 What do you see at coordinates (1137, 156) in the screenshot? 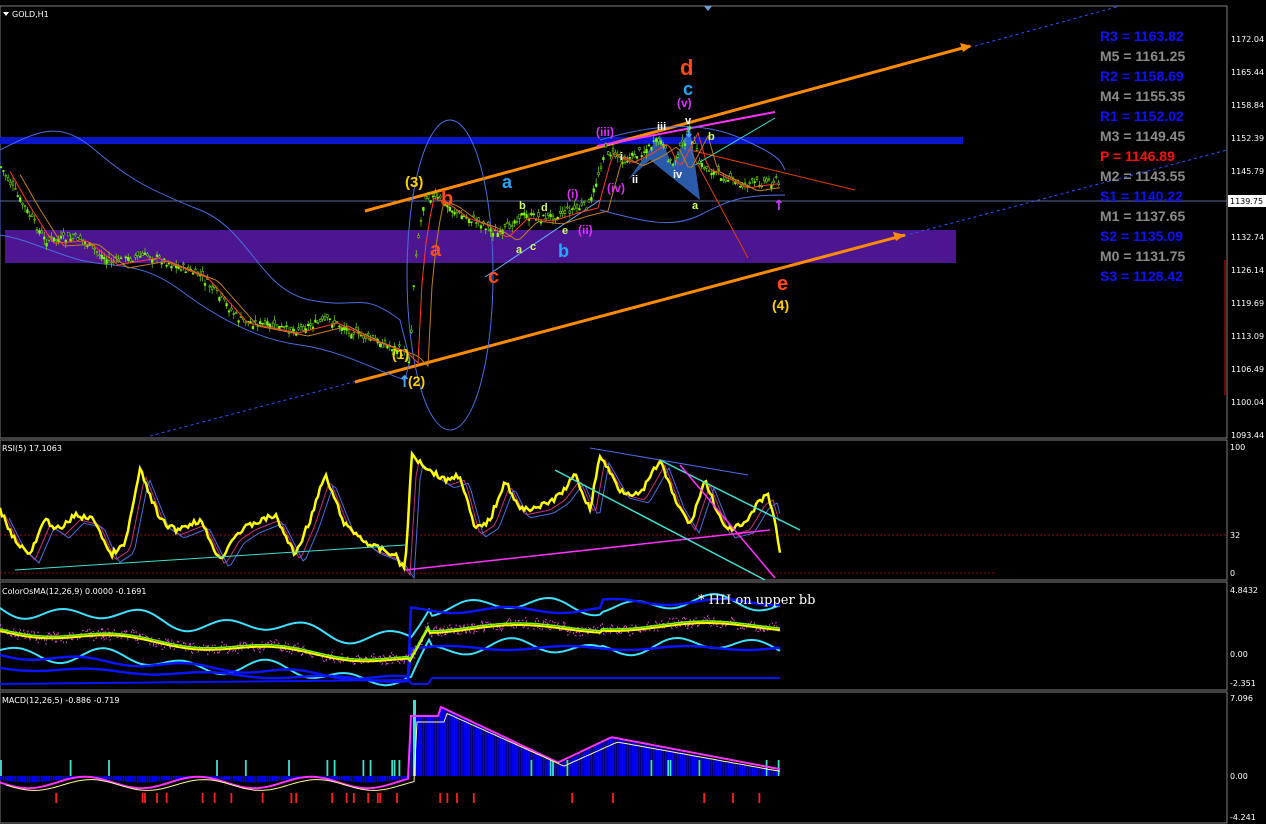
I see `pivot-label: P = 1146.89` at bounding box center [1137, 156].